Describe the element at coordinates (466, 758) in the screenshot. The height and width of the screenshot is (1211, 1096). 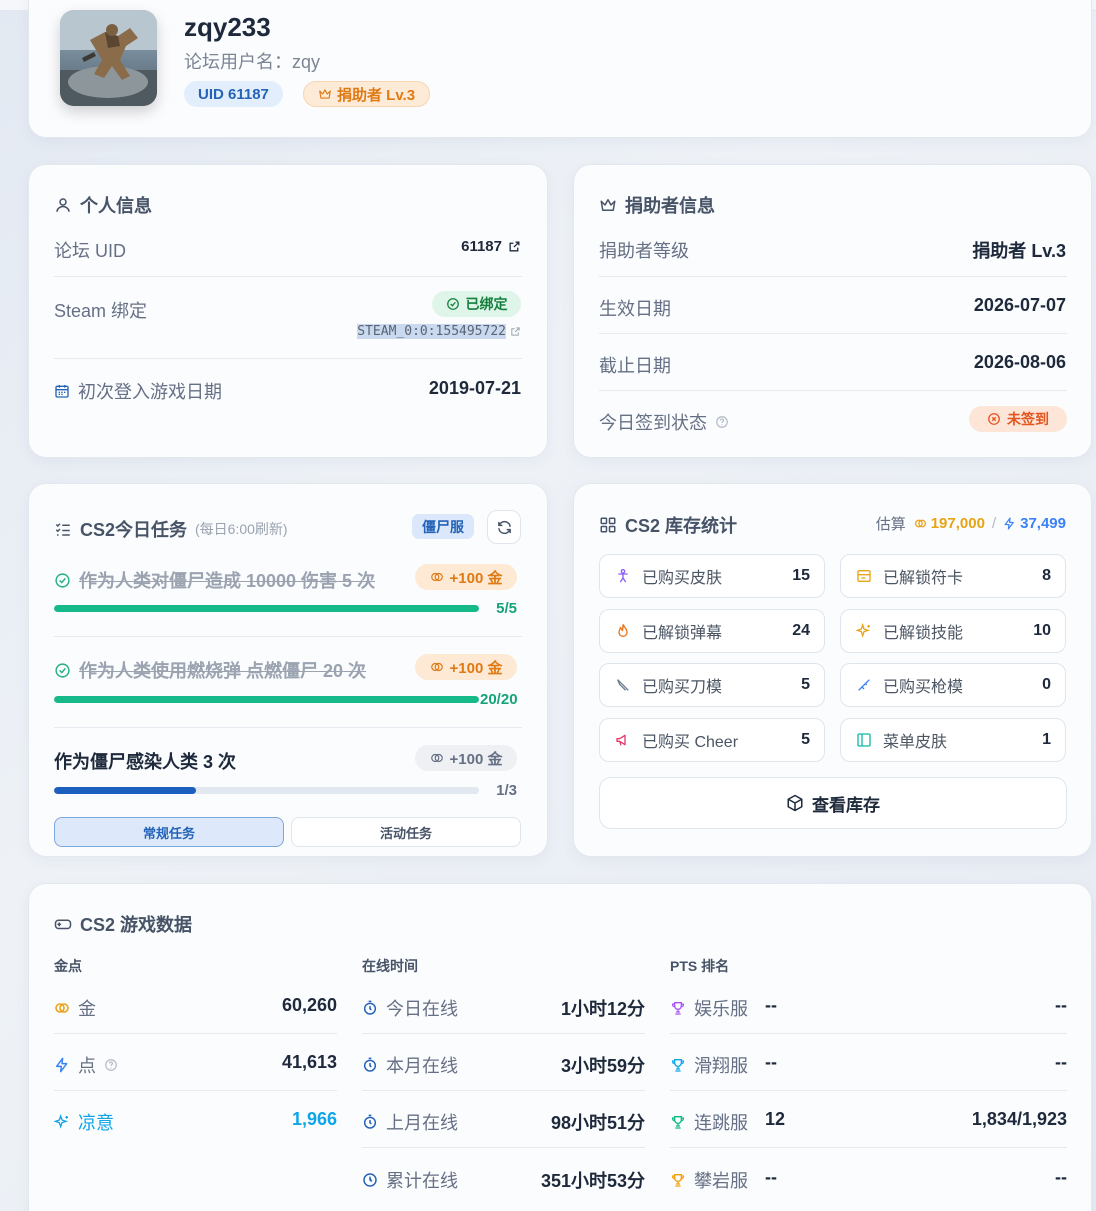
I see `task-reward: +100 金` at that location.